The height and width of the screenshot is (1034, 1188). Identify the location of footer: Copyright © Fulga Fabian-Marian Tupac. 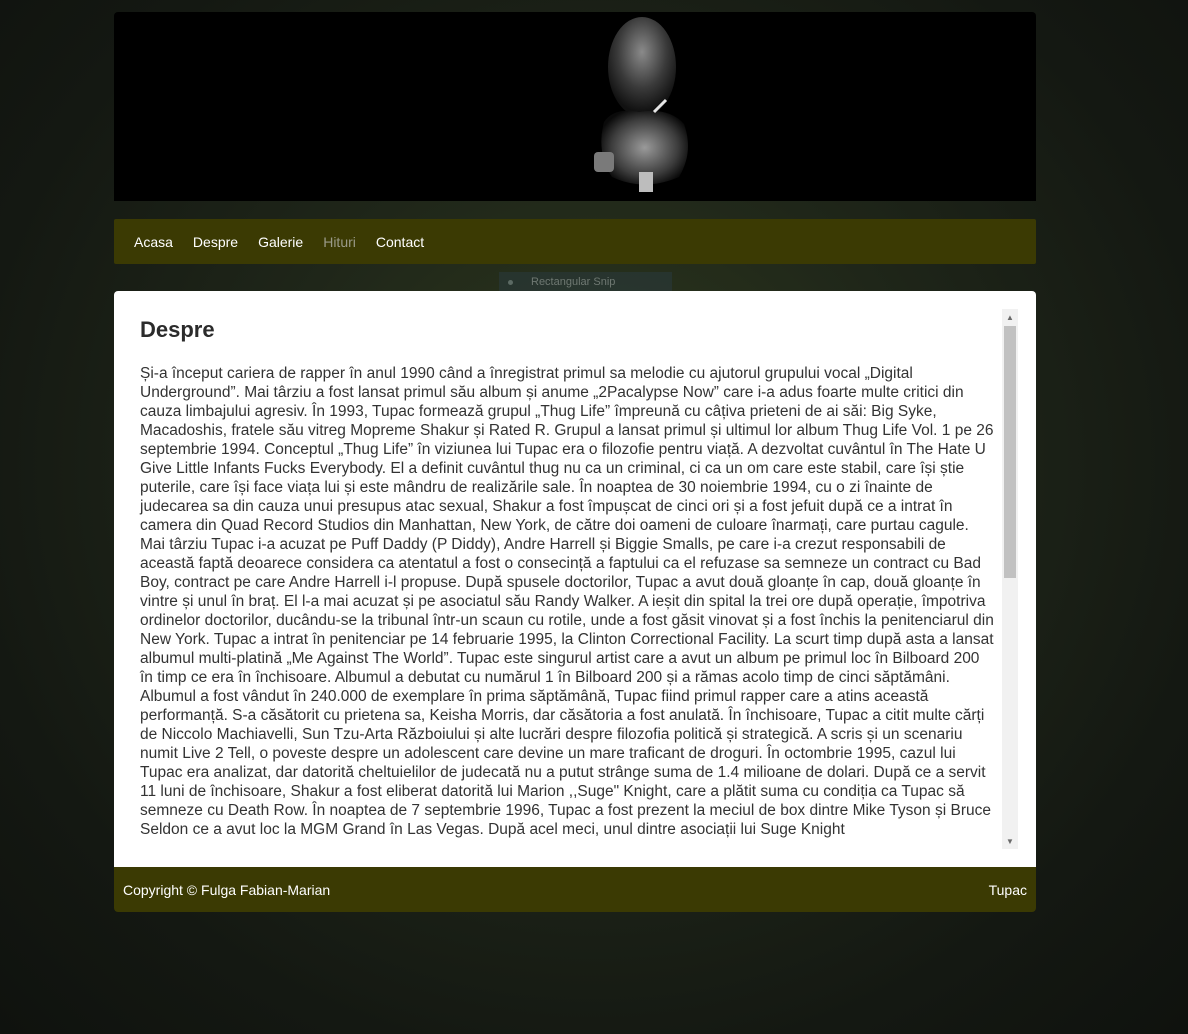
(575, 889).